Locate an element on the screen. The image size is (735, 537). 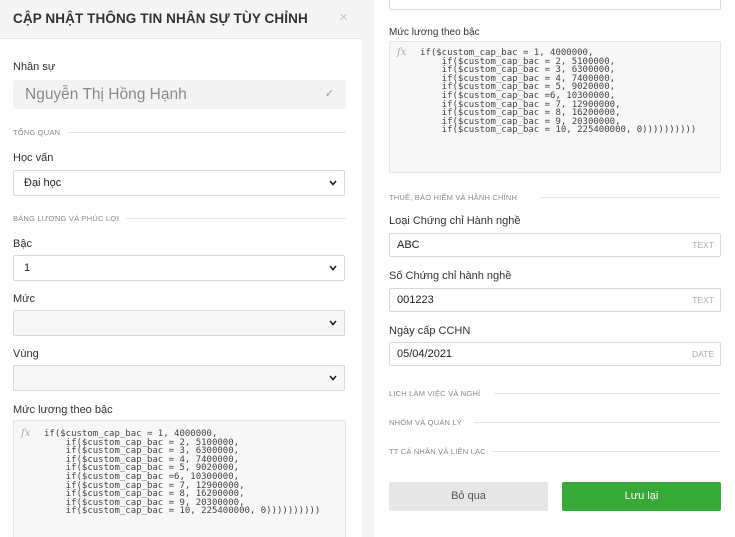
cancel-button: Bỏ qua is located at coordinates (468, 496).